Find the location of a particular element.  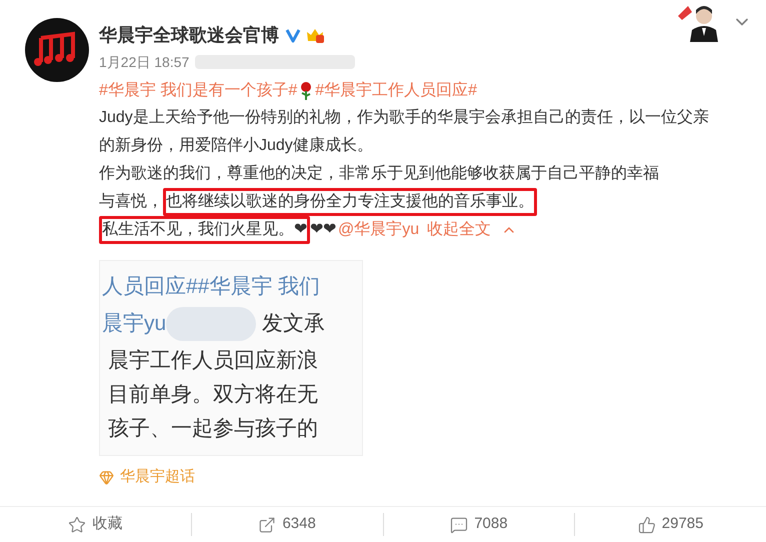

post-text: Judy是上天给予他一份特别的礼物，作为歌手的华晨宇会承担自己的责任，以一位父亲的新身份，用爱陪伴小Judy健康成长。 is located at coordinates (404, 131).